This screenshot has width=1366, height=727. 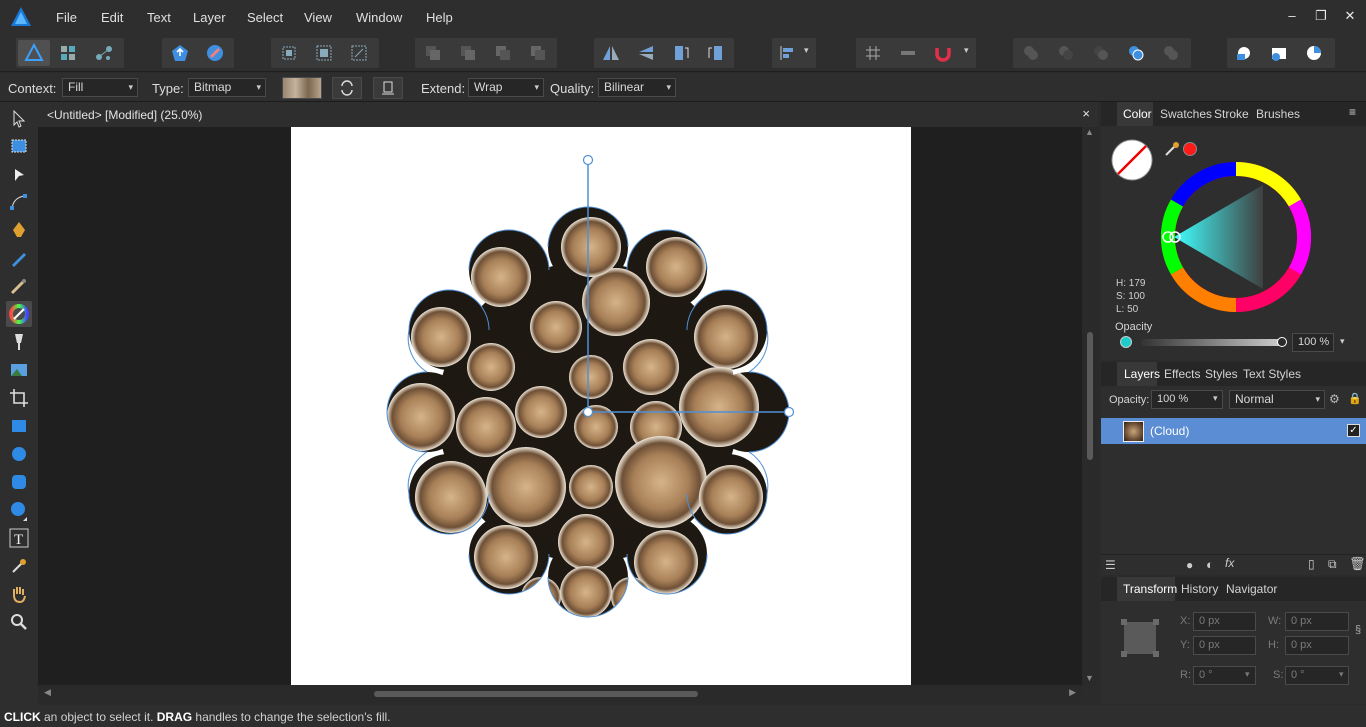 I want to click on reverse-fill-button, so click(x=347, y=88).